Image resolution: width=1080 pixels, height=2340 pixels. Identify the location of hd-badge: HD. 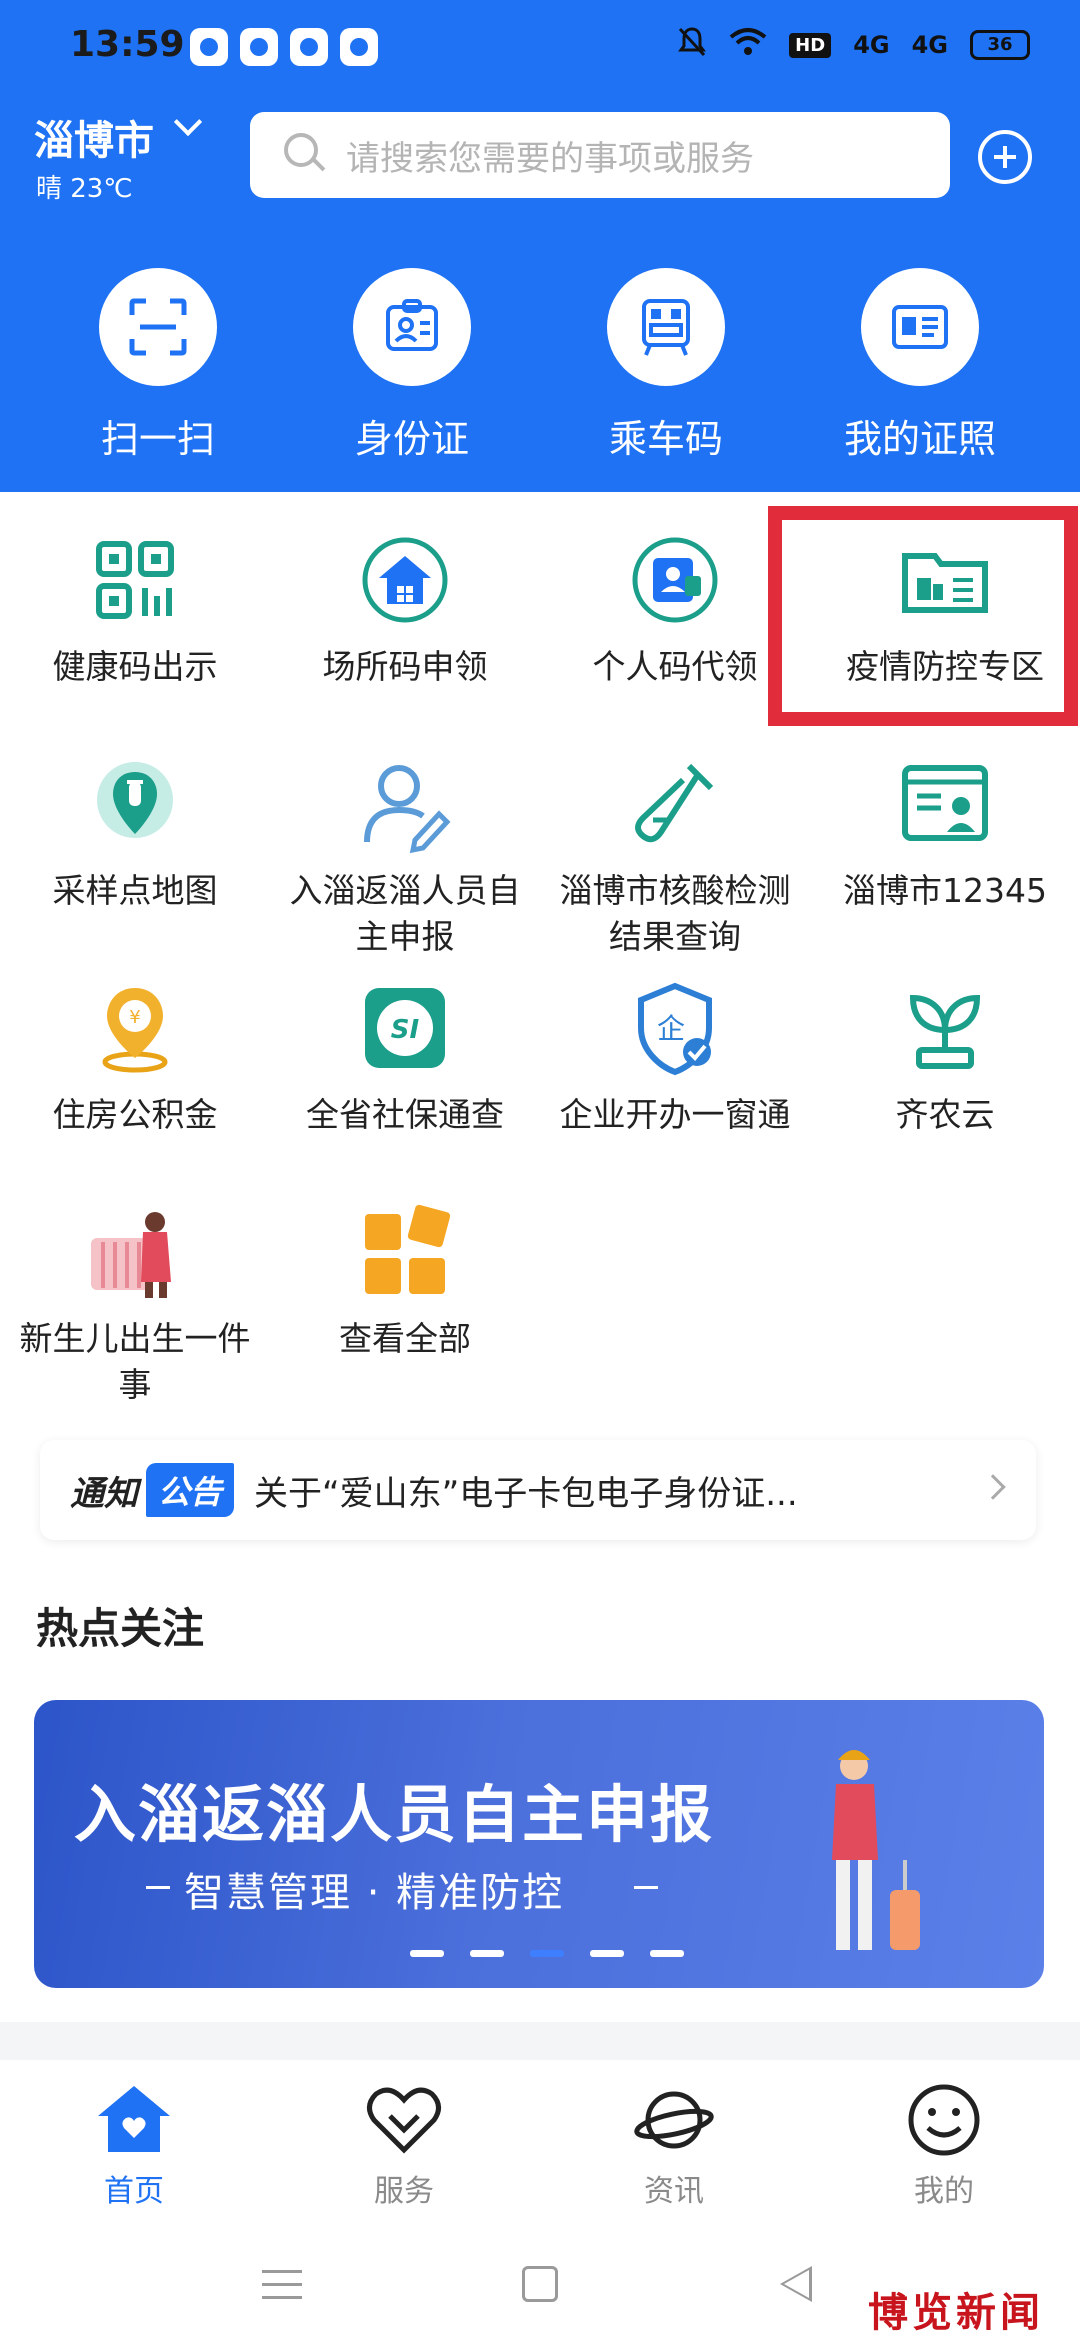
(810, 45).